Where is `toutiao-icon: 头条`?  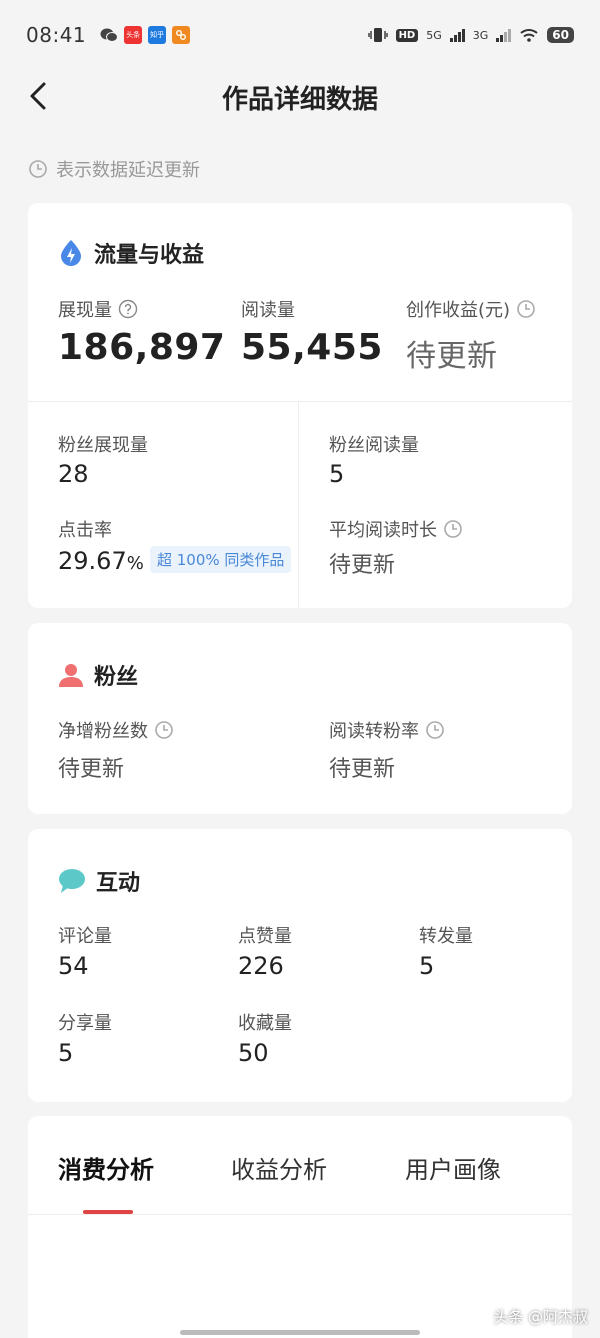 toutiao-icon: 头条 is located at coordinates (133, 35).